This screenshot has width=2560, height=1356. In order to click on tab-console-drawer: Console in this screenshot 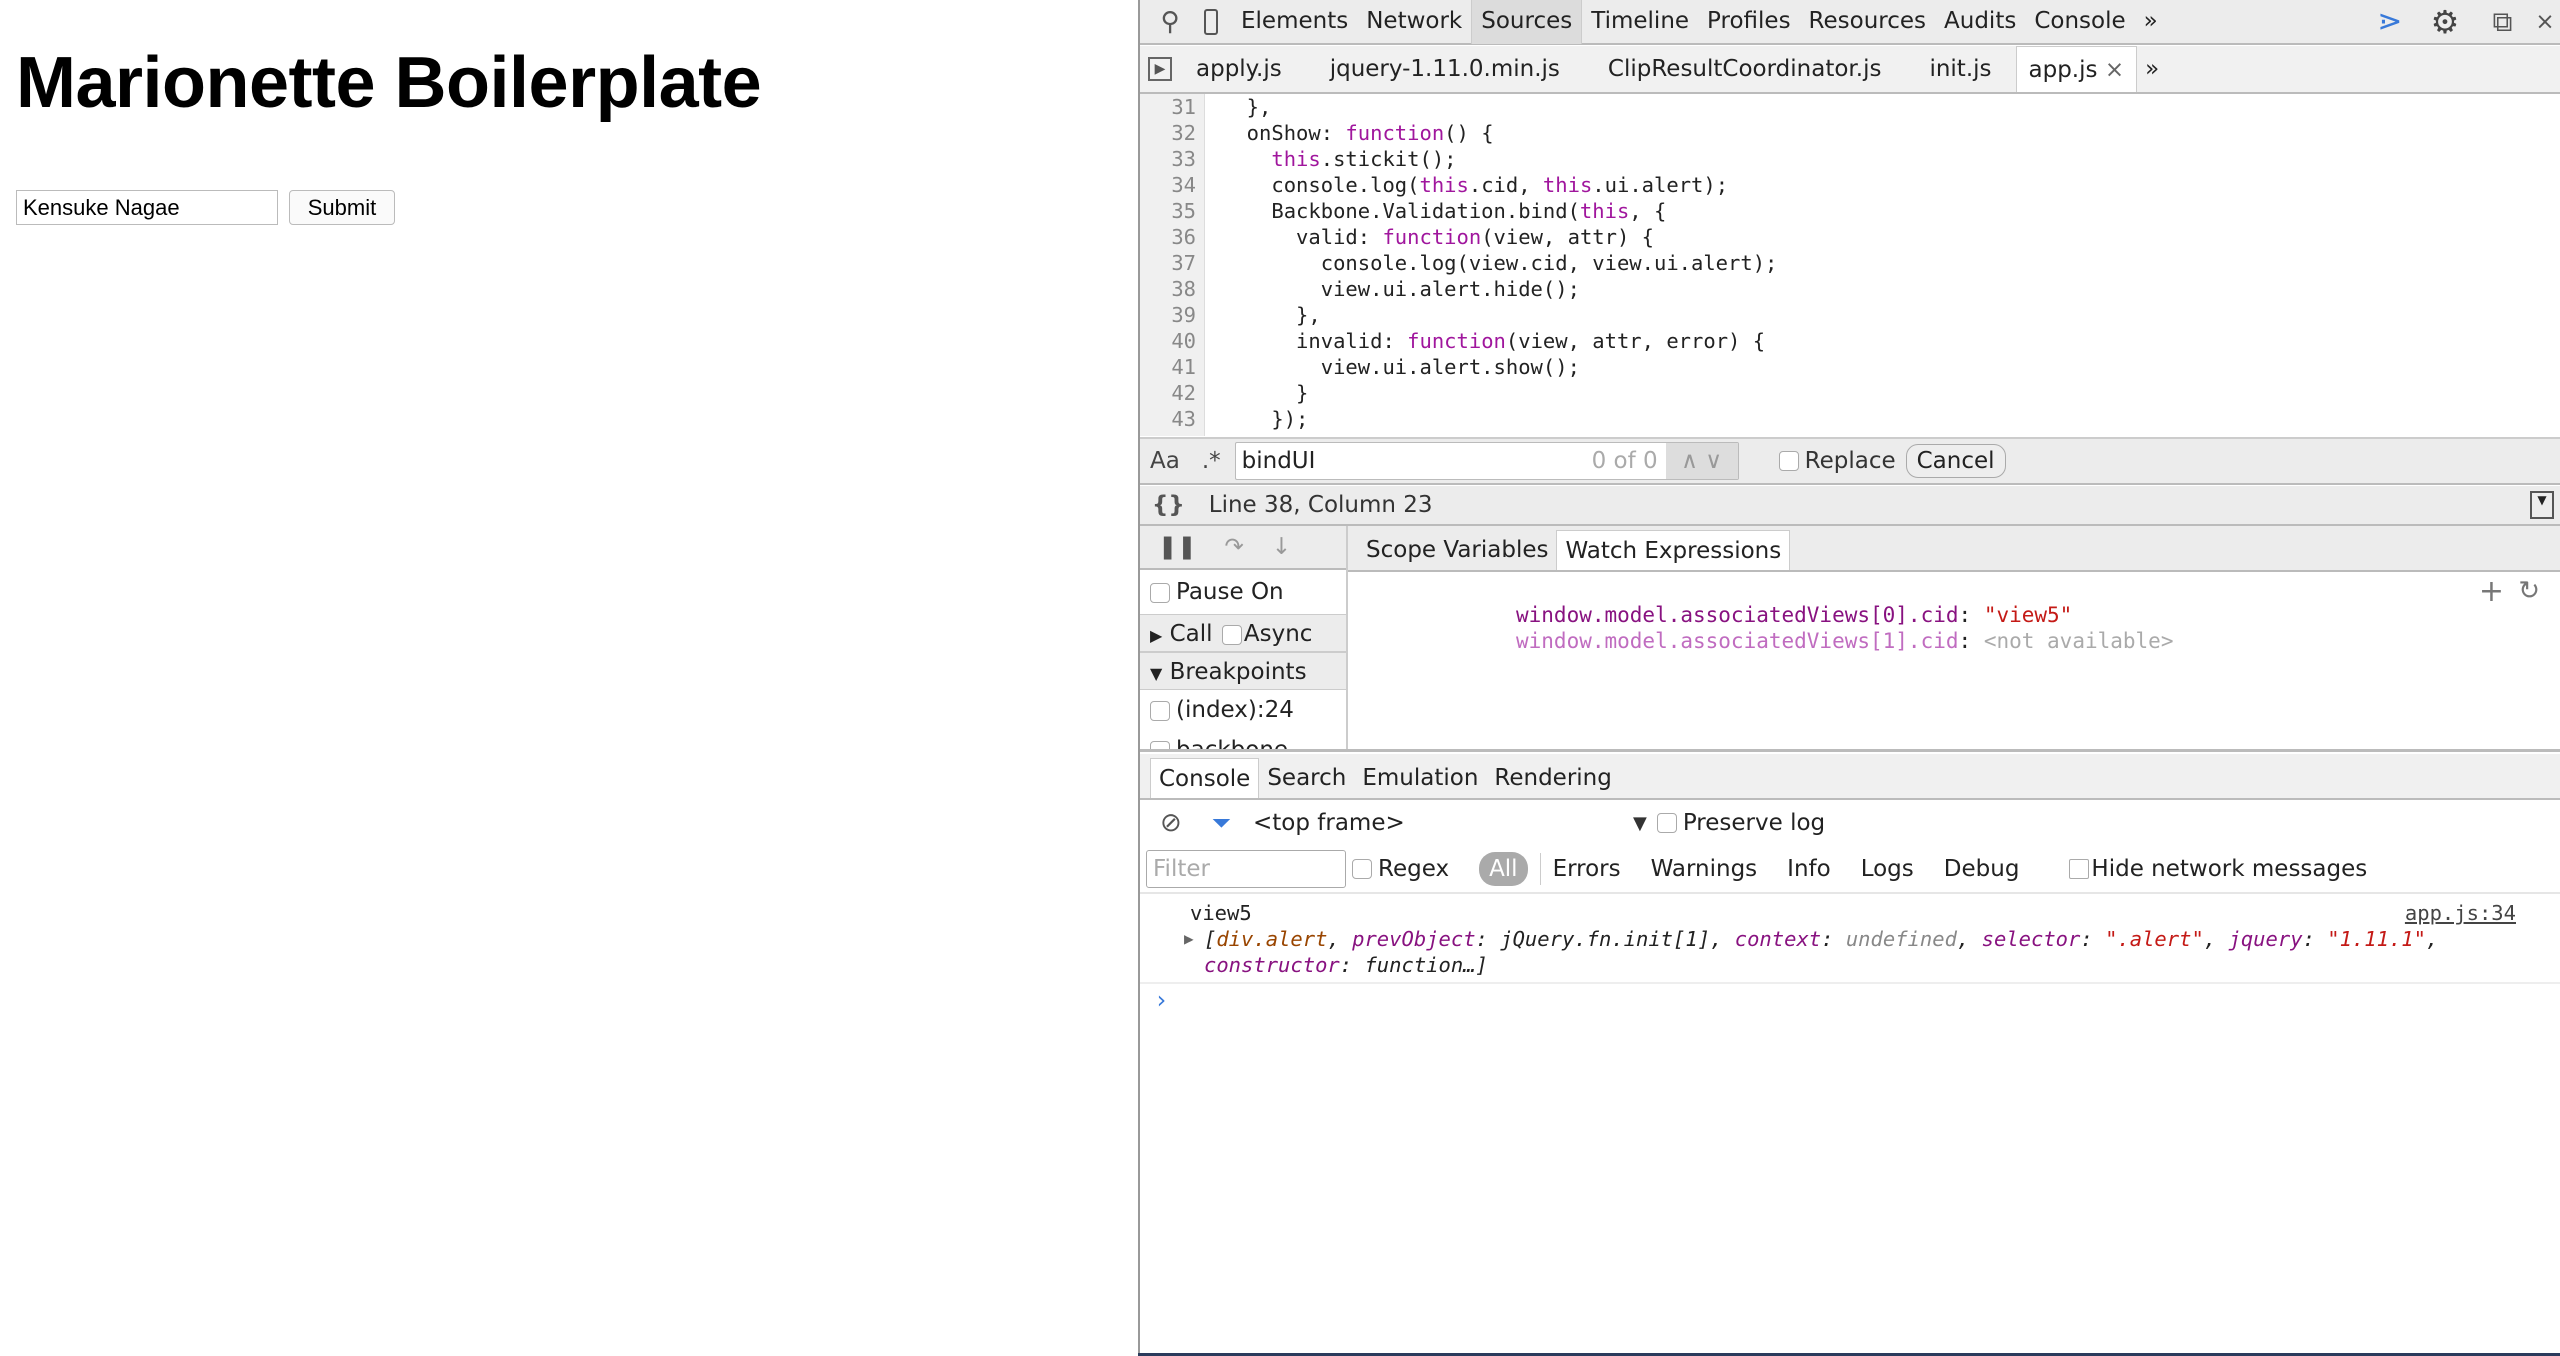, I will do `click(1205, 778)`.